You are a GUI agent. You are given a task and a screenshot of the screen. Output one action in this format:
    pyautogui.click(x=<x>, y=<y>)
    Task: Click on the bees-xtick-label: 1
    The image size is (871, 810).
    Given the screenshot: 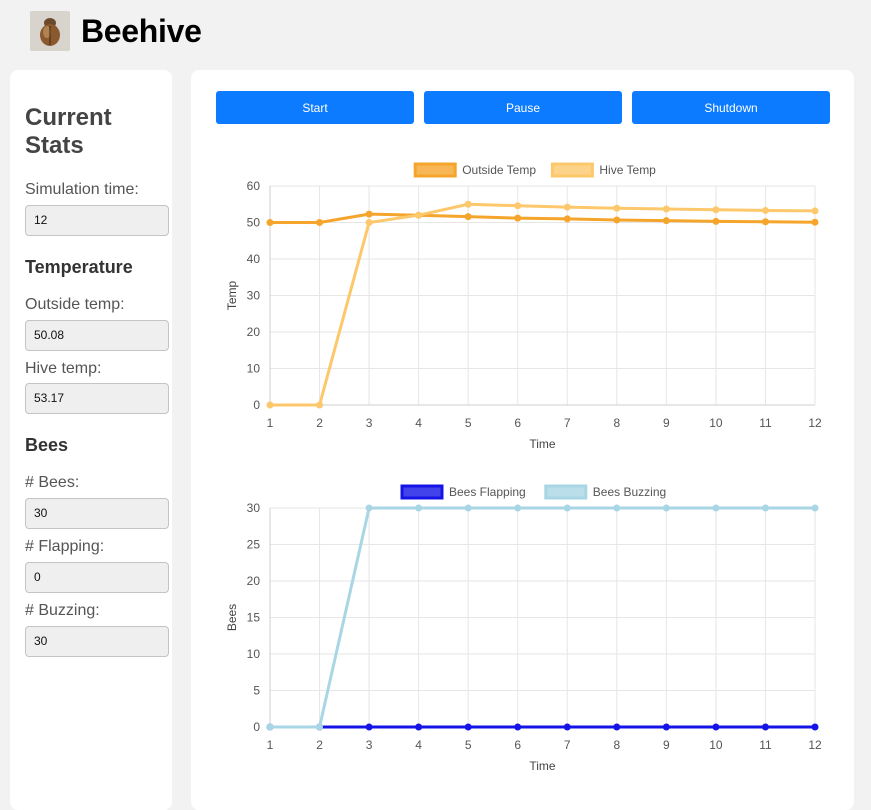 What is the action you would take?
    pyautogui.click(x=270, y=745)
    